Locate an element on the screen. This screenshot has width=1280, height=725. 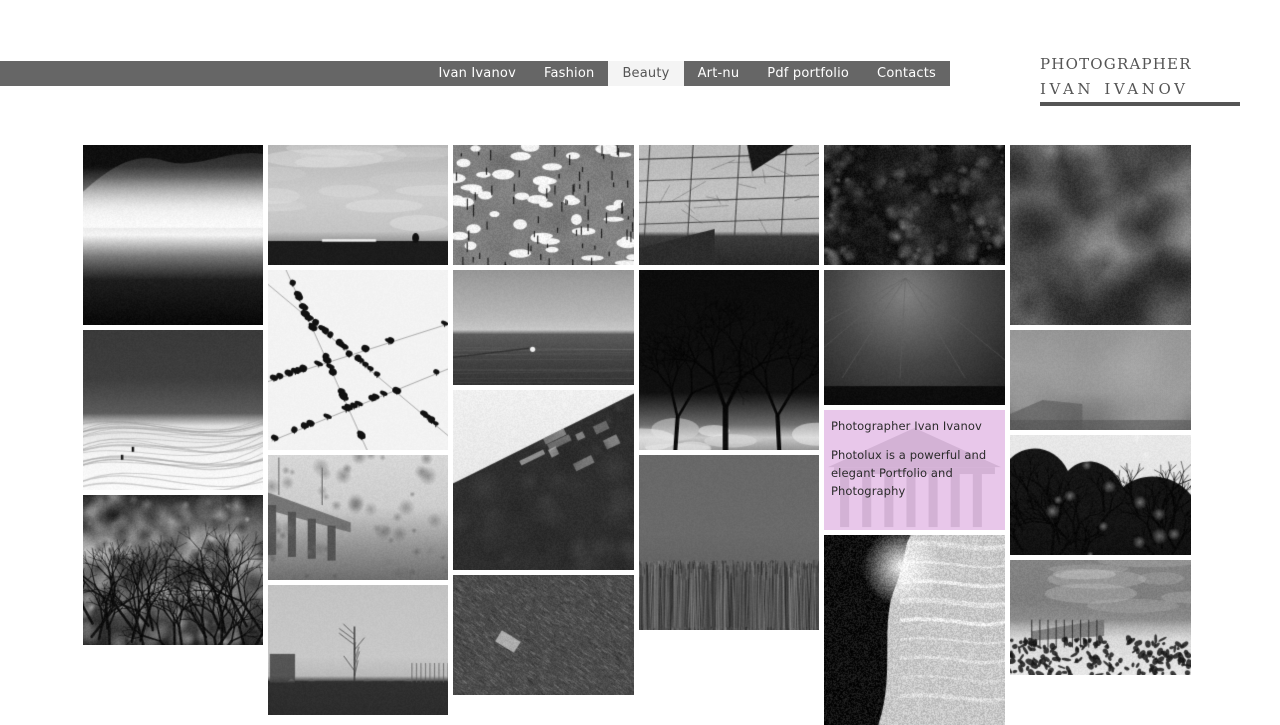
gallery-photo-cloudy-field-horizon is located at coordinates (358, 205).